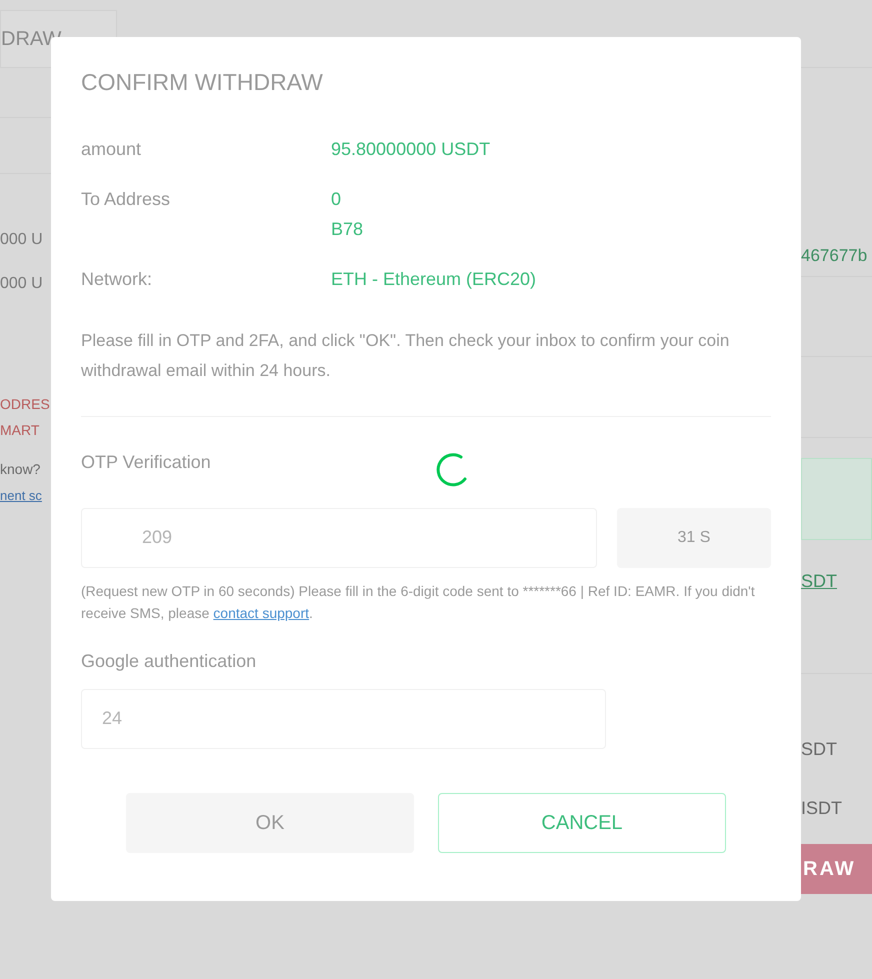  I want to click on instructions-text: Please fill in OTP and 2FA, and click "OK". Then check your inbox to confirm your coin withdrawal email within 24 hours., so click(426, 371).